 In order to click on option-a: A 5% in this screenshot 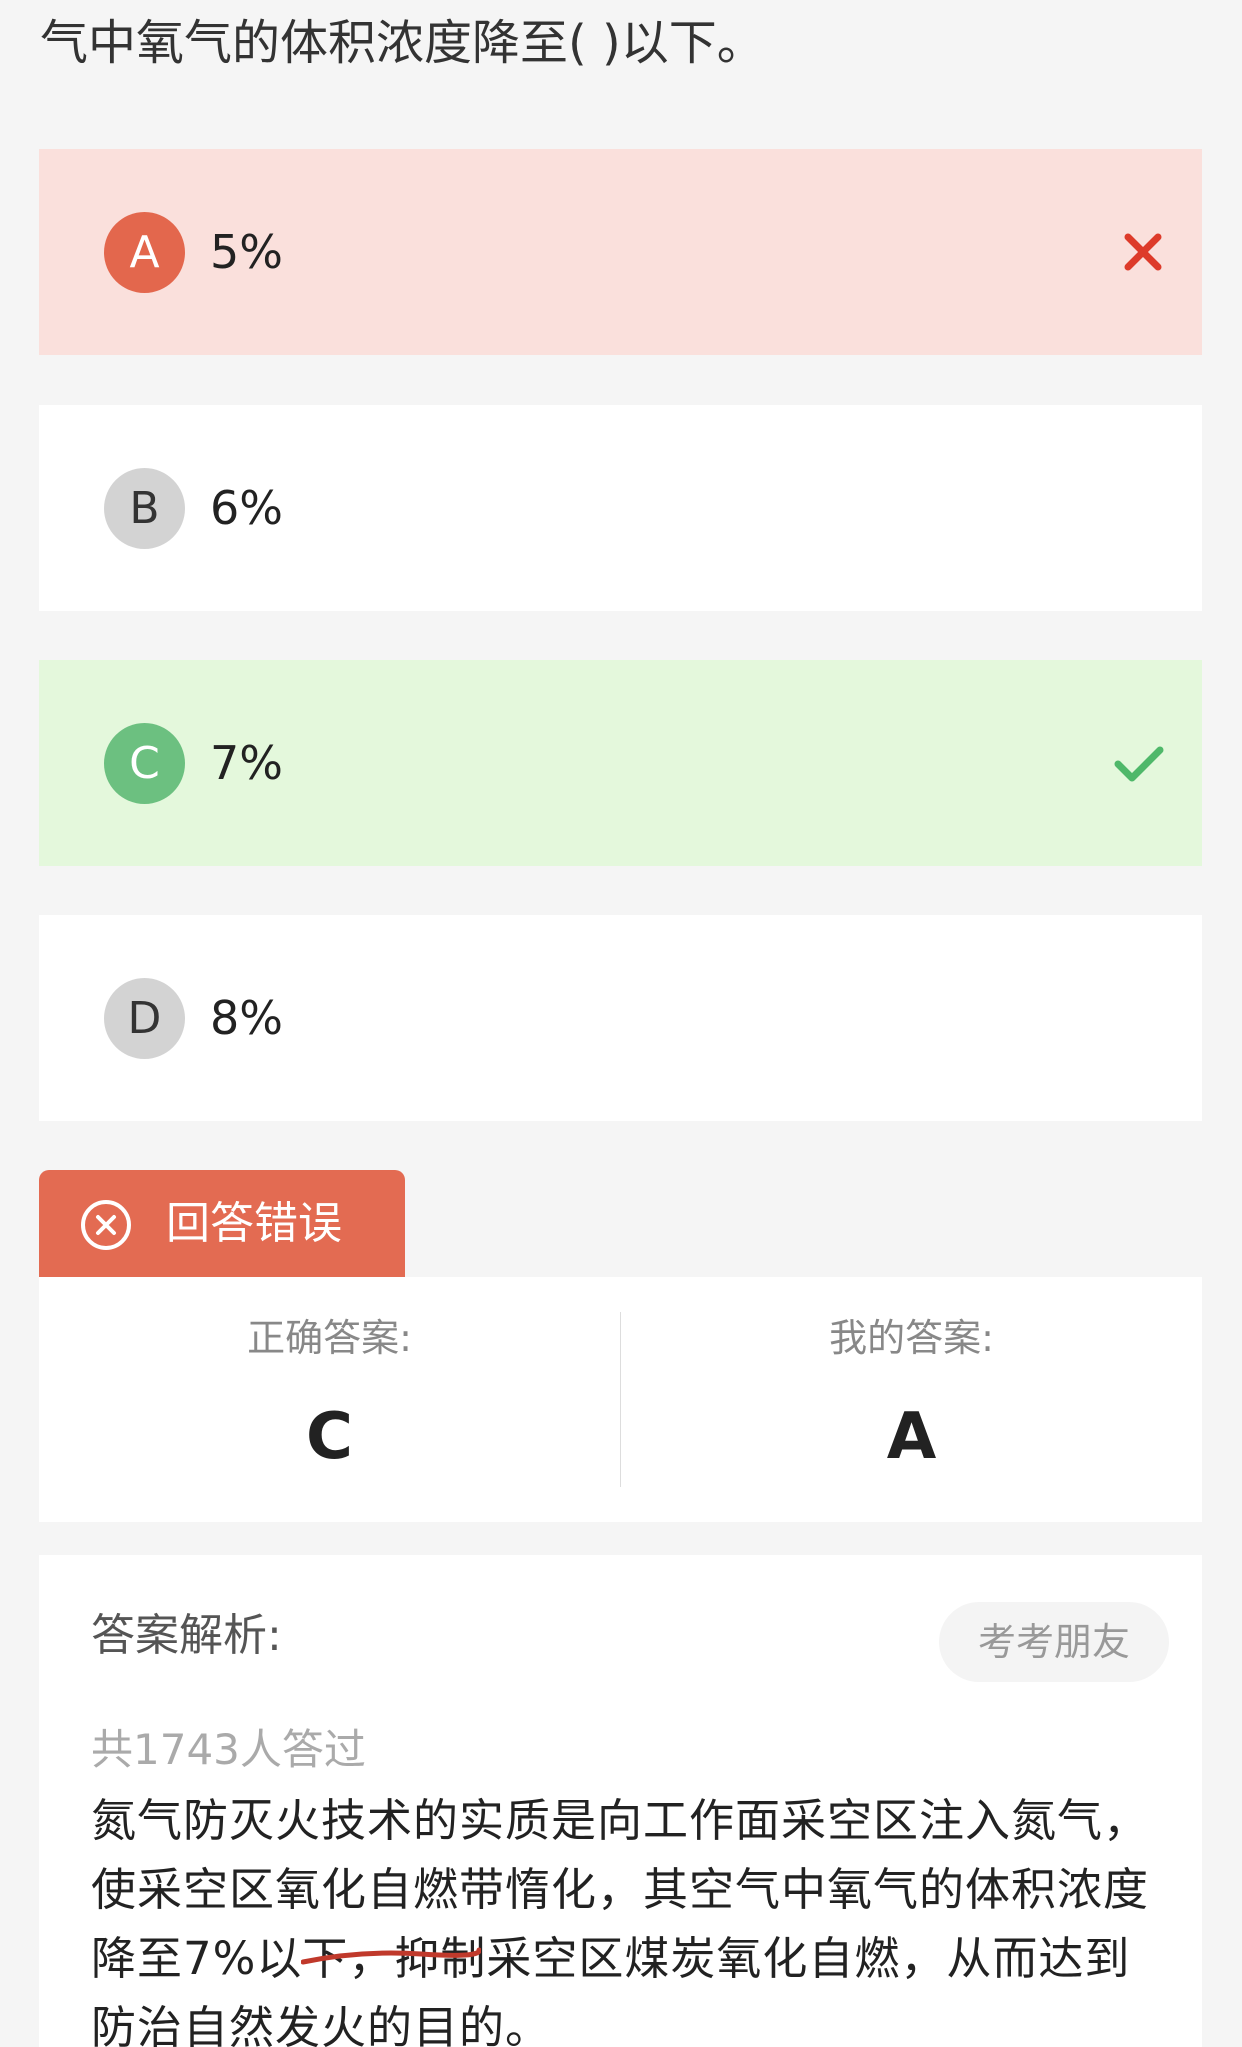, I will do `click(620, 252)`.